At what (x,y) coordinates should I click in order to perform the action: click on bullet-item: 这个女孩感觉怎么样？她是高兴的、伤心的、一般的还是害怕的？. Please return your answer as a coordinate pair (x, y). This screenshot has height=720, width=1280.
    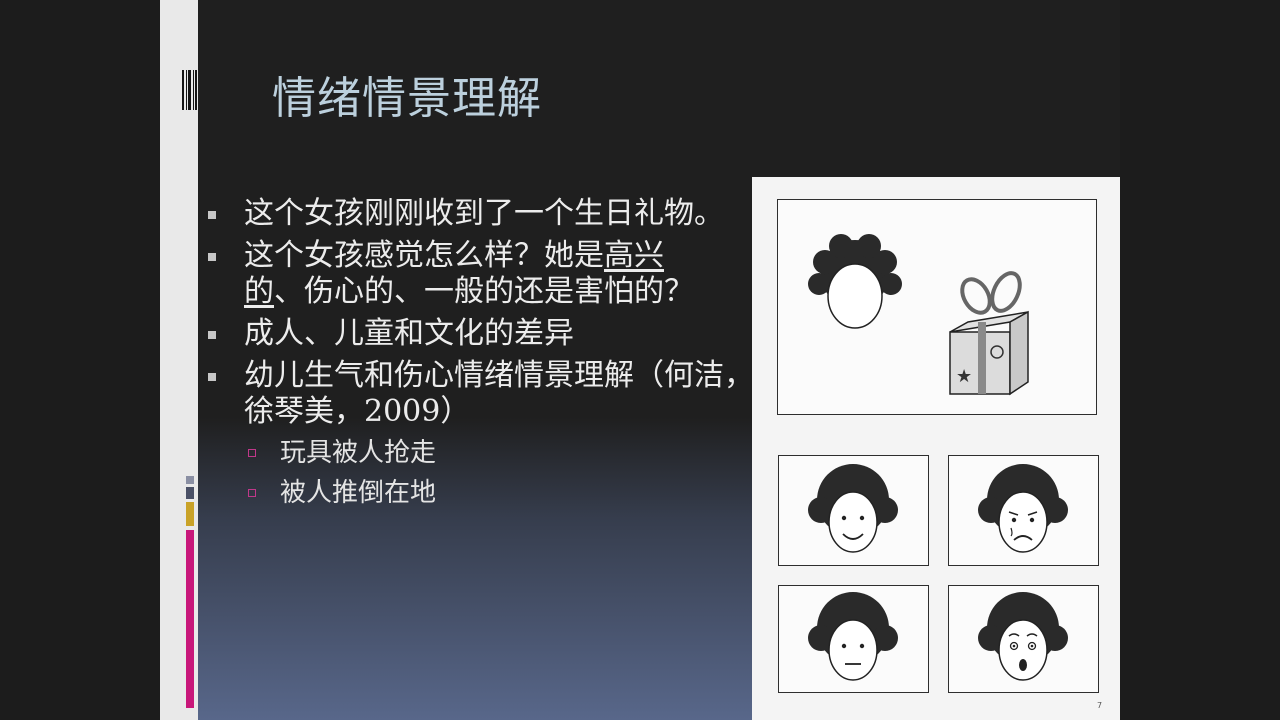
    Looking at the image, I should click on (488, 274).